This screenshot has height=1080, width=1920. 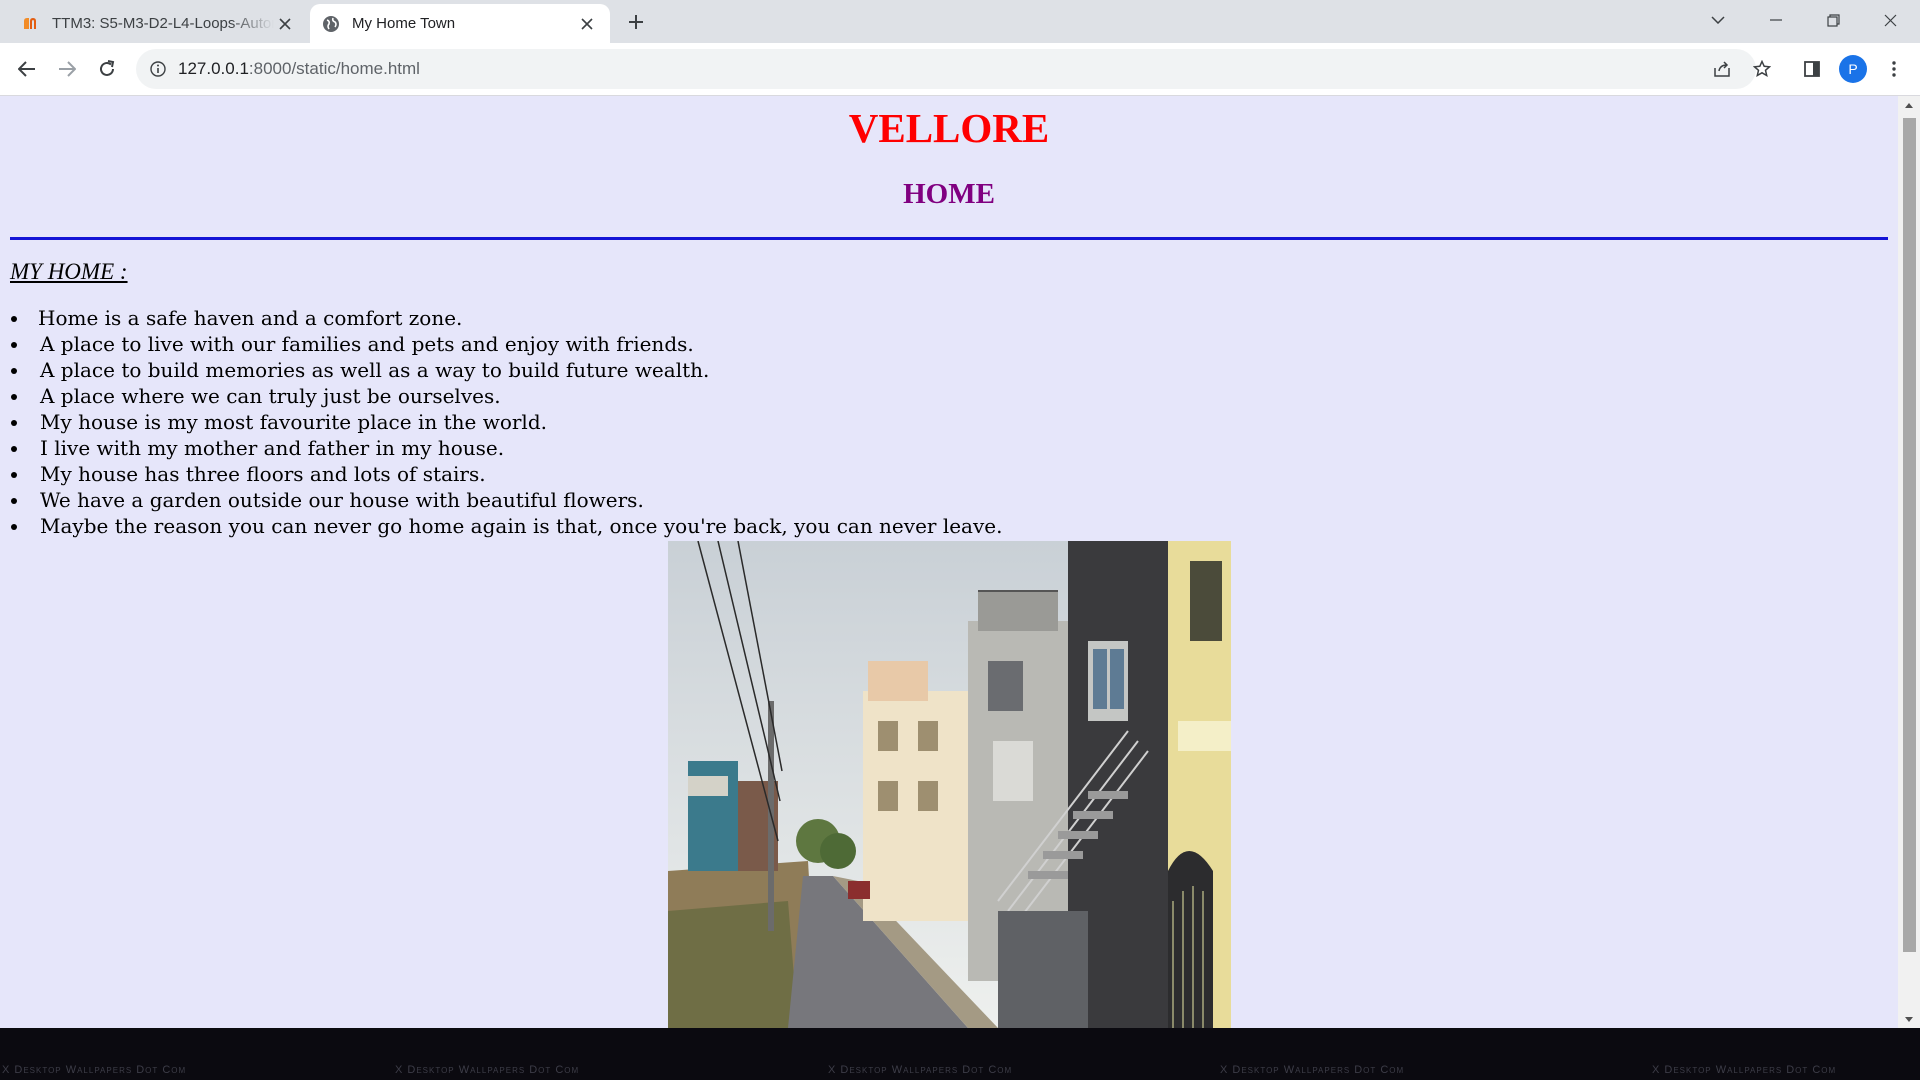 What do you see at coordinates (1909, 1019) in the screenshot?
I see `scroll-down-arrow-icon` at bounding box center [1909, 1019].